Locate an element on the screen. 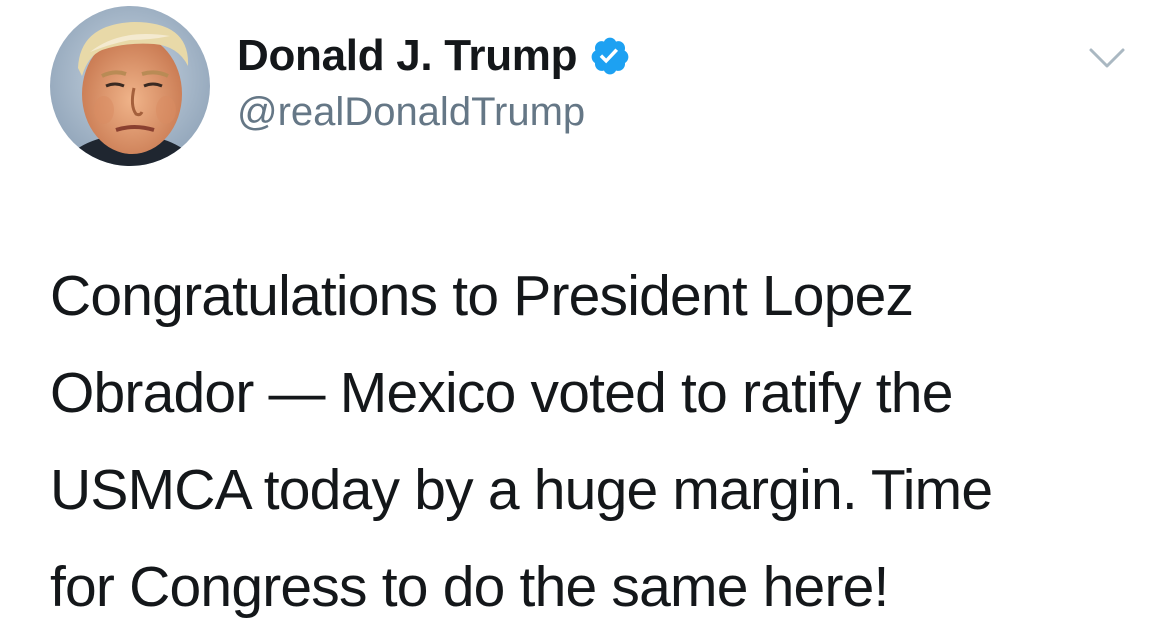  tweet-text-line: for Congress to do the same here! is located at coordinates (469, 587).